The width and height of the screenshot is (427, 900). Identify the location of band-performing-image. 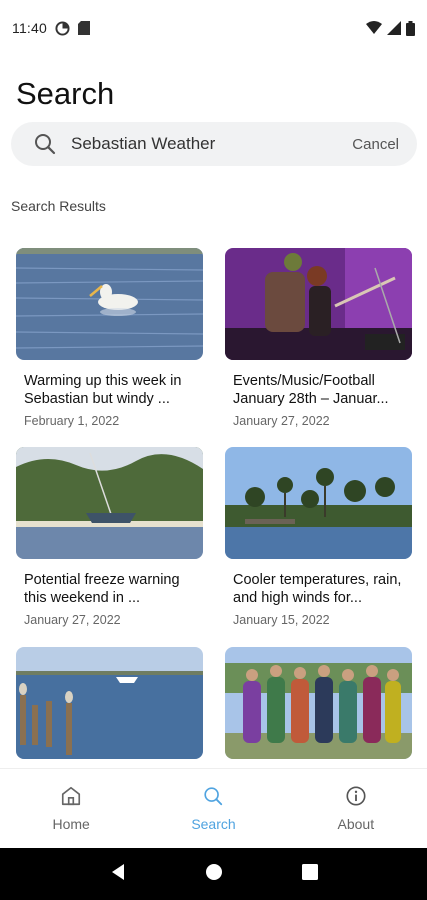
(318, 304).